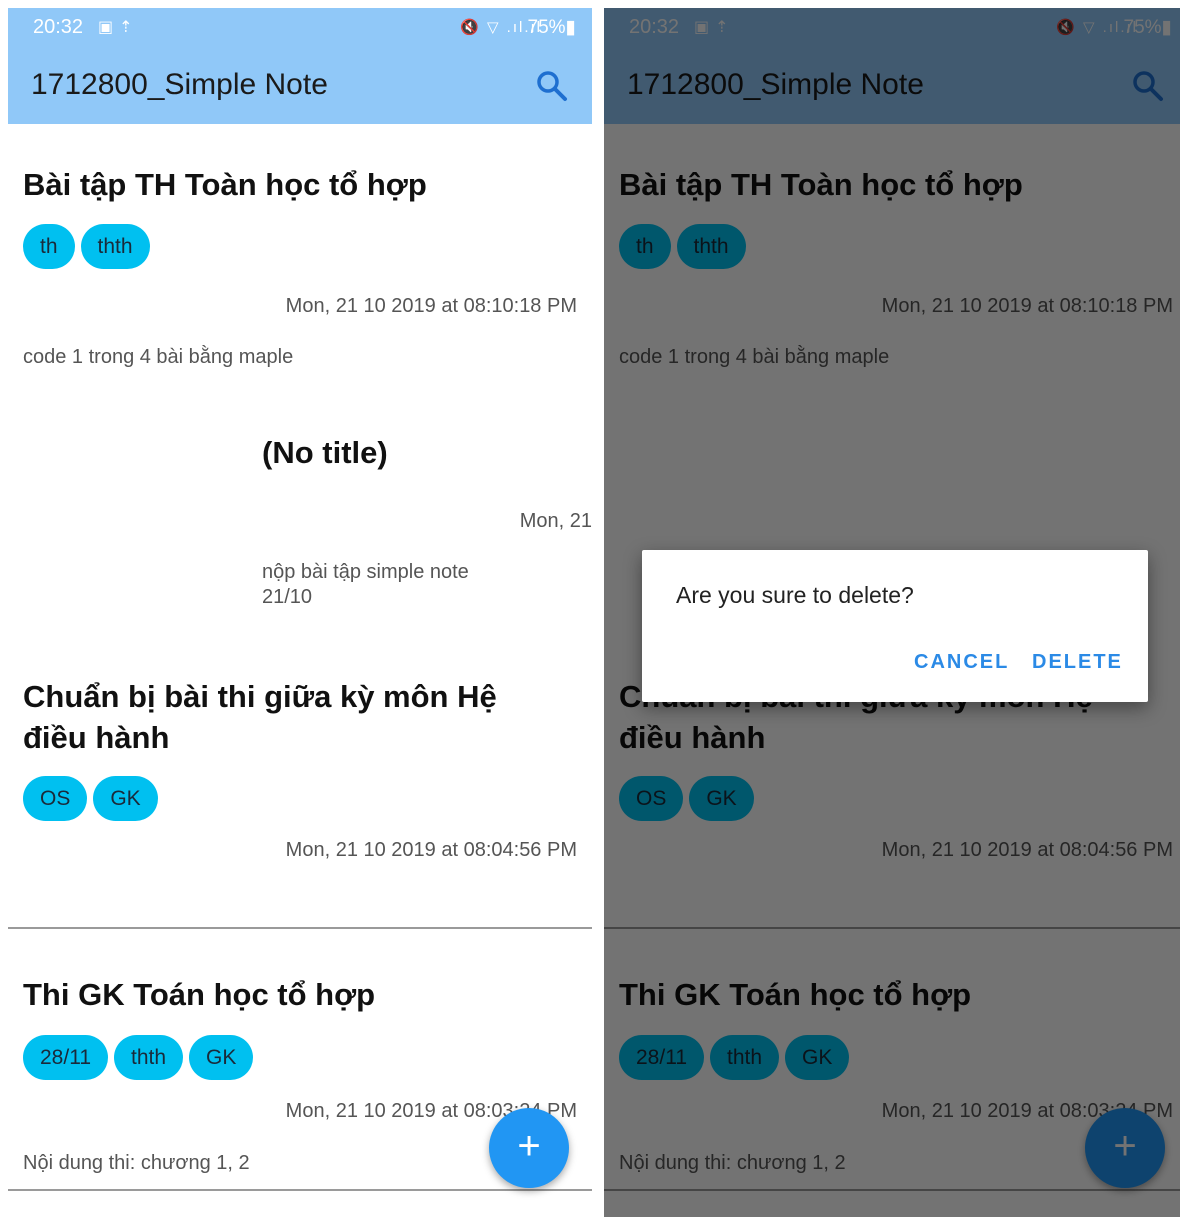 The width and height of the screenshot is (1180, 1217). What do you see at coordinates (365, 584) in the screenshot?
I see `note-body: nộp bài tập simple note 21/10` at bounding box center [365, 584].